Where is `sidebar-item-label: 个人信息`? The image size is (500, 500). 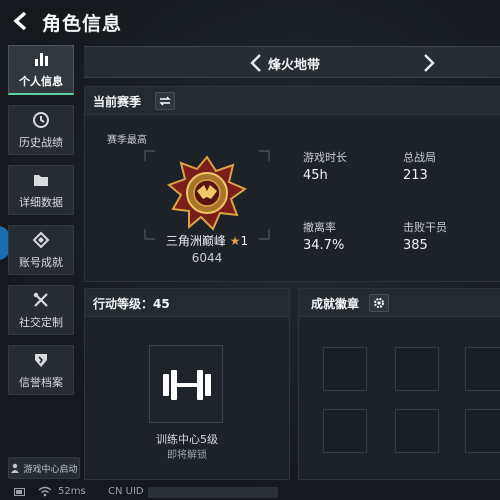
sidebar-item-label: 个人信息 is located at coordinates (41, 81).